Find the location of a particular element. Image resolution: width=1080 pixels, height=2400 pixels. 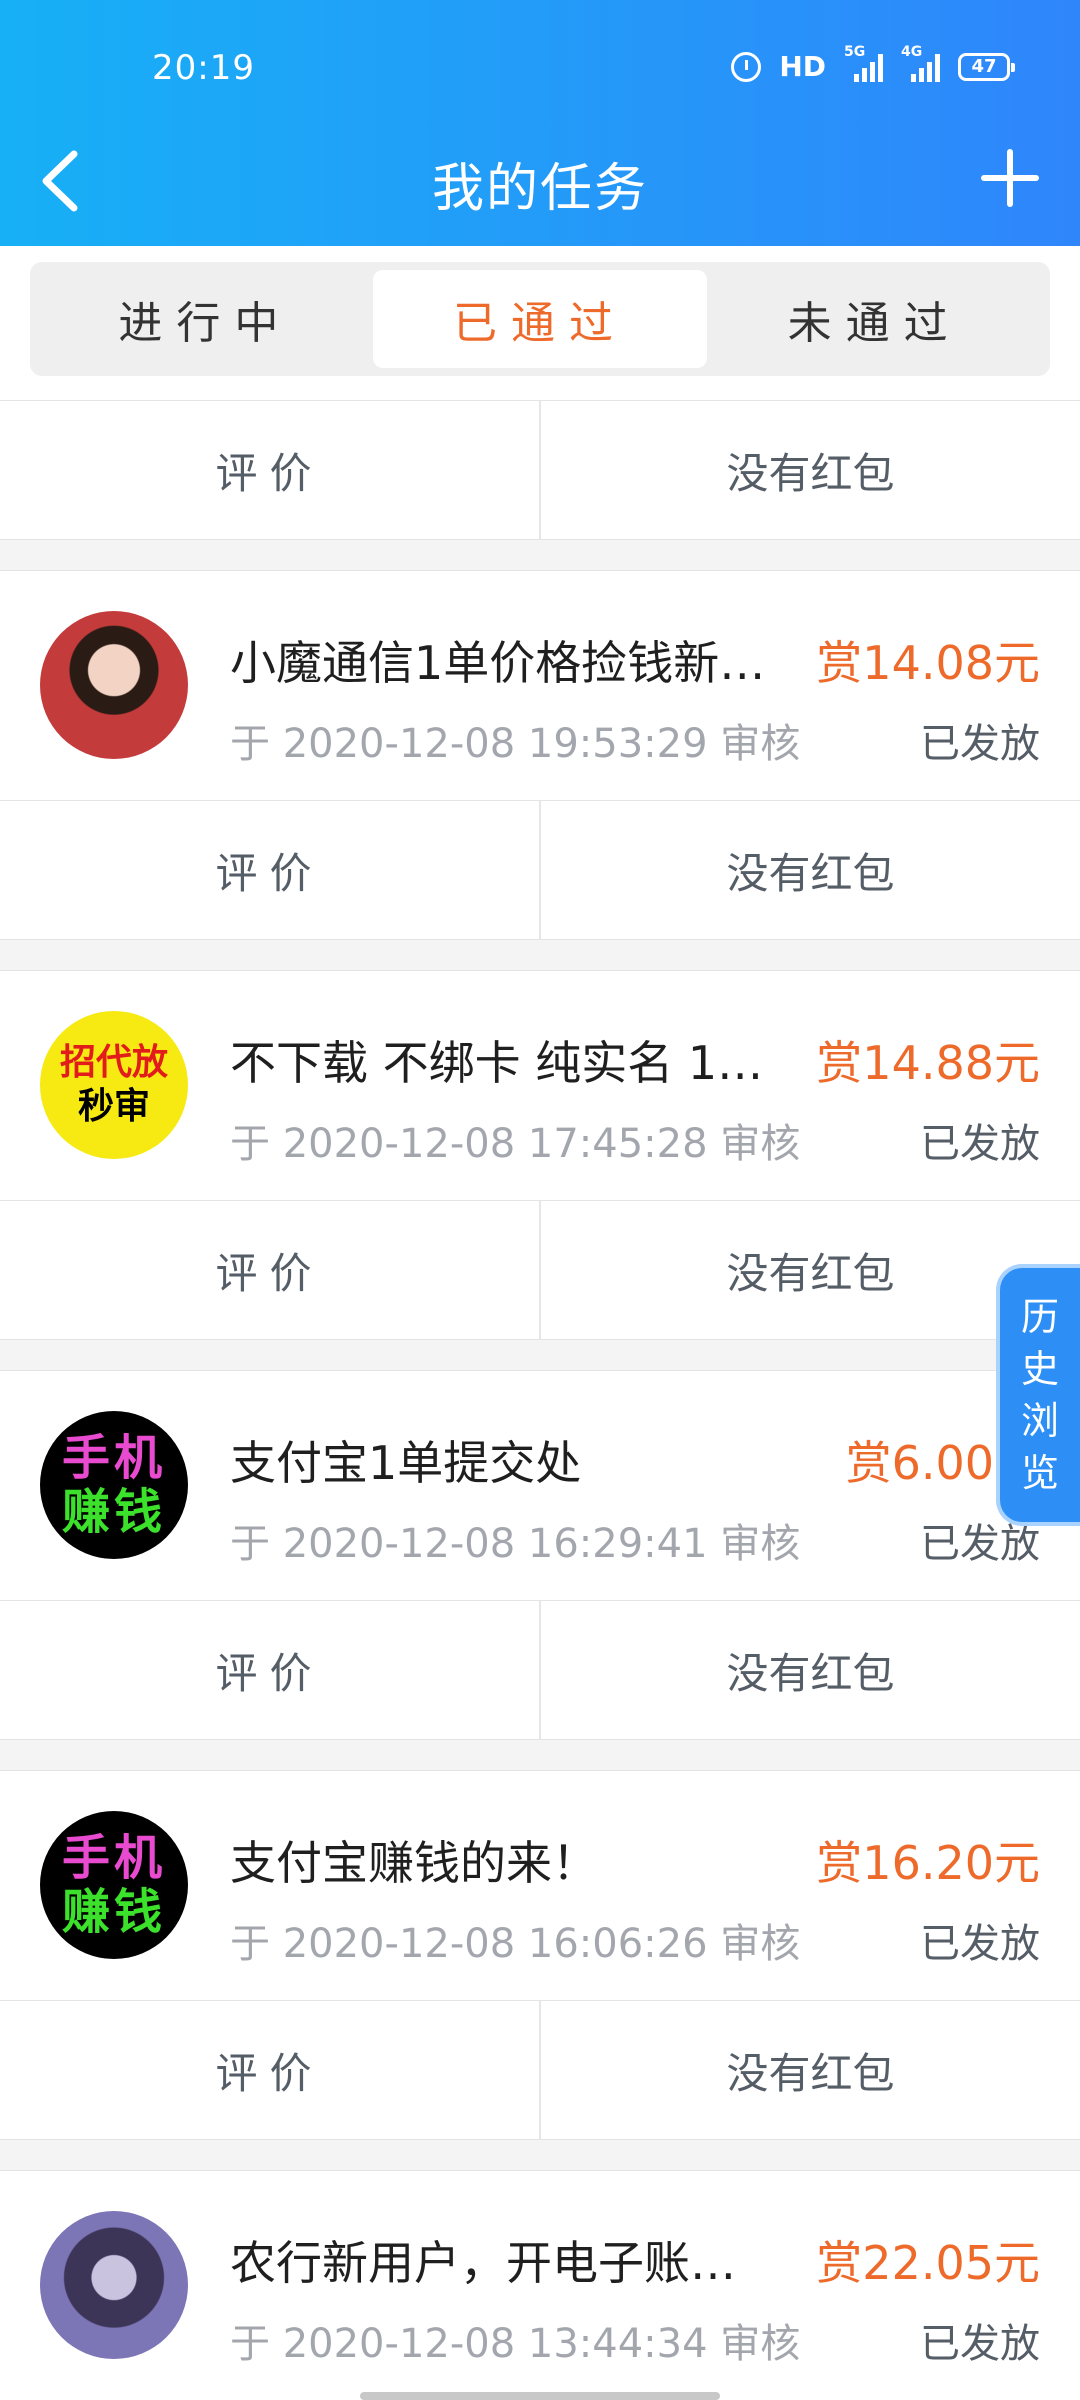

segmented-control: 进行中 已通过 未通过 is located at coordinates (540, 319).